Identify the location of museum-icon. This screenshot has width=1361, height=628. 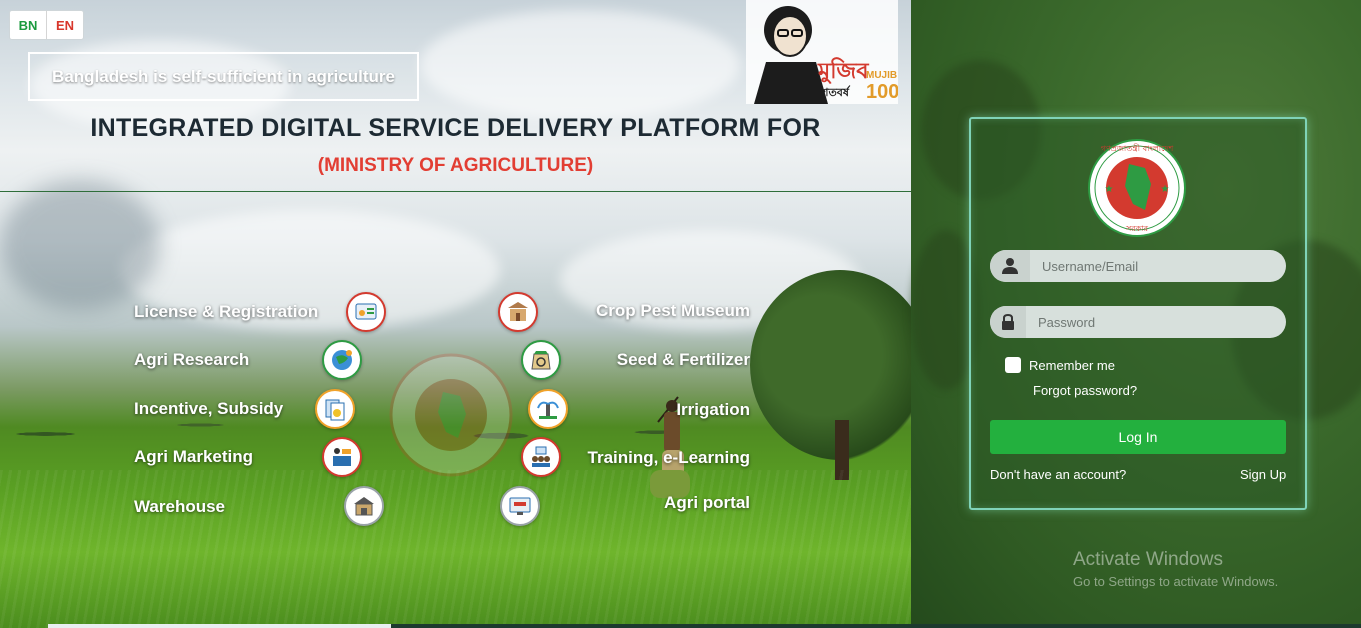
(518, 312).